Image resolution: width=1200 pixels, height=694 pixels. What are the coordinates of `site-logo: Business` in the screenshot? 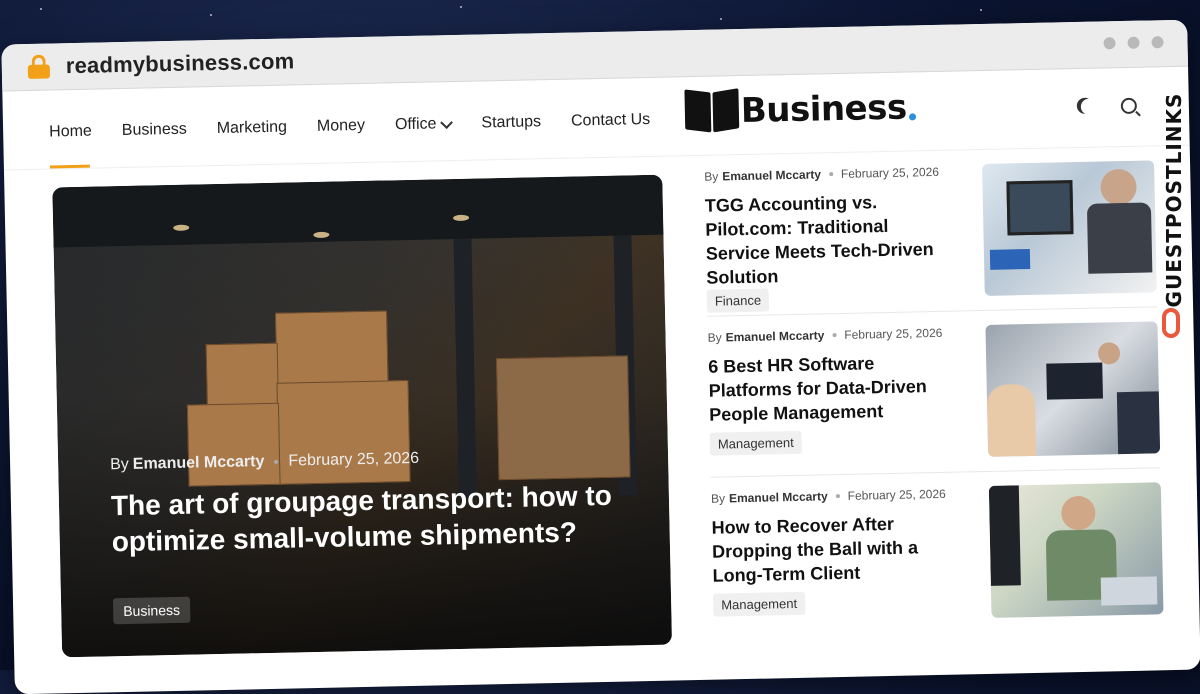 It's located at (799, 109).